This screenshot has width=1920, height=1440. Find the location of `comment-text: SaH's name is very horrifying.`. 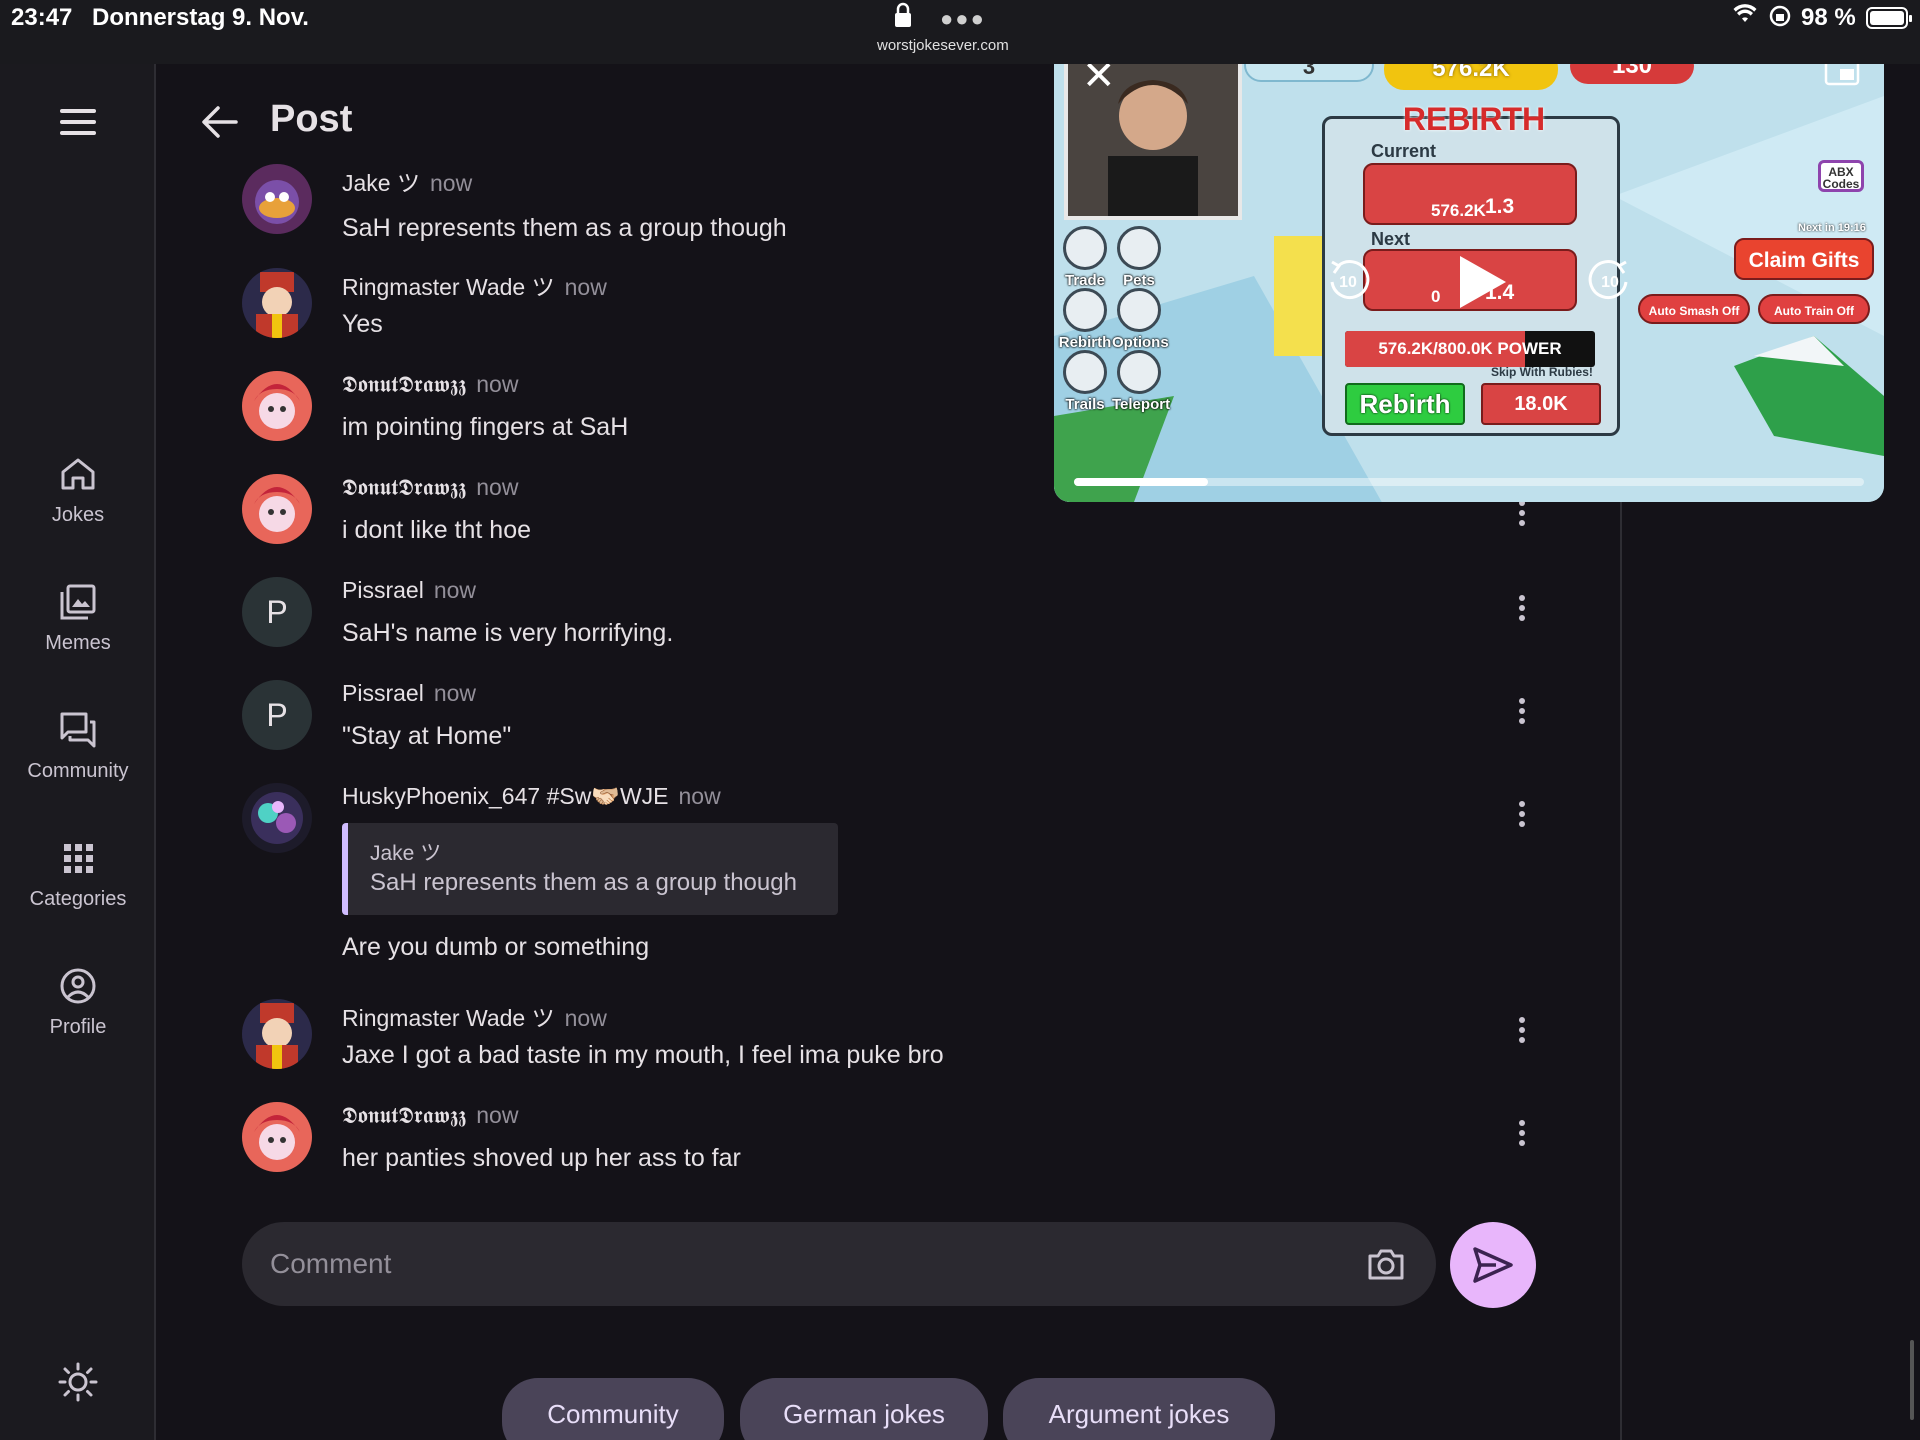

comment-text: SaH's name is very horrifying. is located at coordinates (508, 633).